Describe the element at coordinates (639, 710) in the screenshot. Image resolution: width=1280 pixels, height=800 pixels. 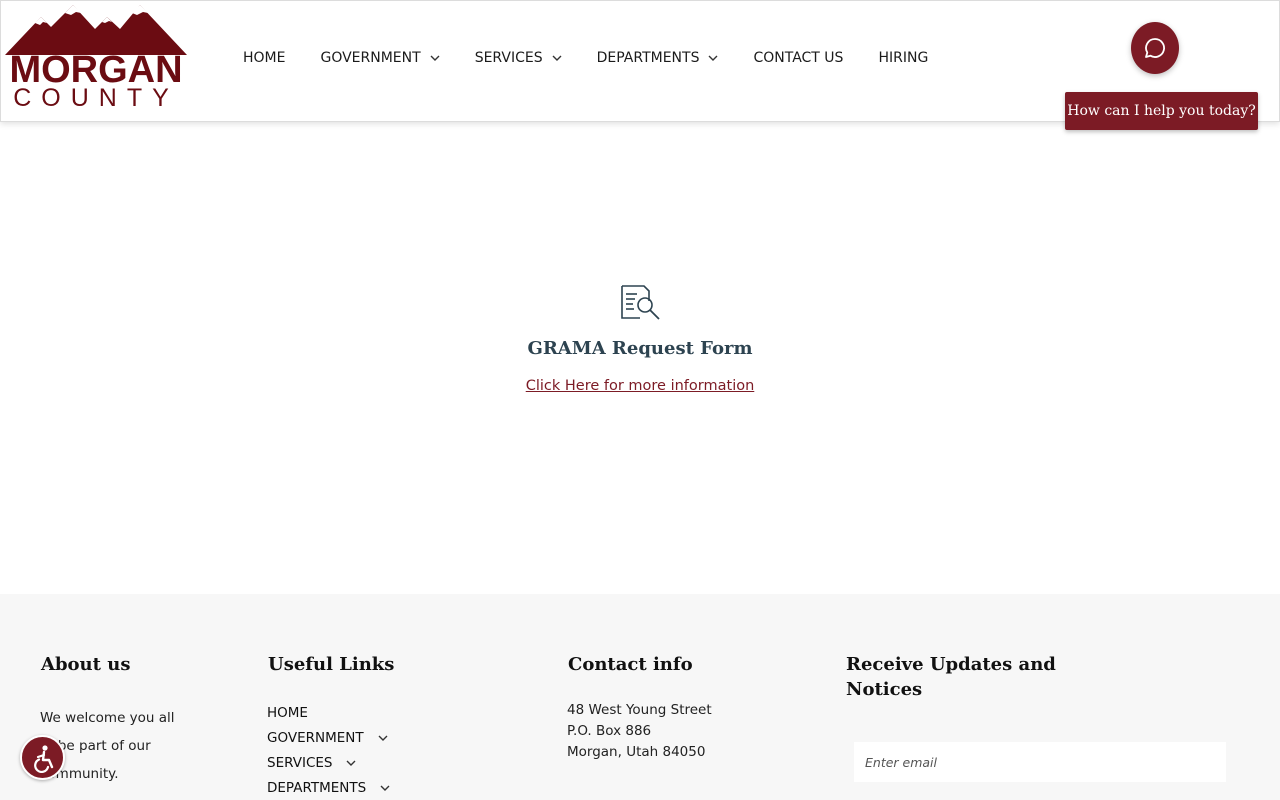
I see `address-line-1: 48 West Young Street` at that location.